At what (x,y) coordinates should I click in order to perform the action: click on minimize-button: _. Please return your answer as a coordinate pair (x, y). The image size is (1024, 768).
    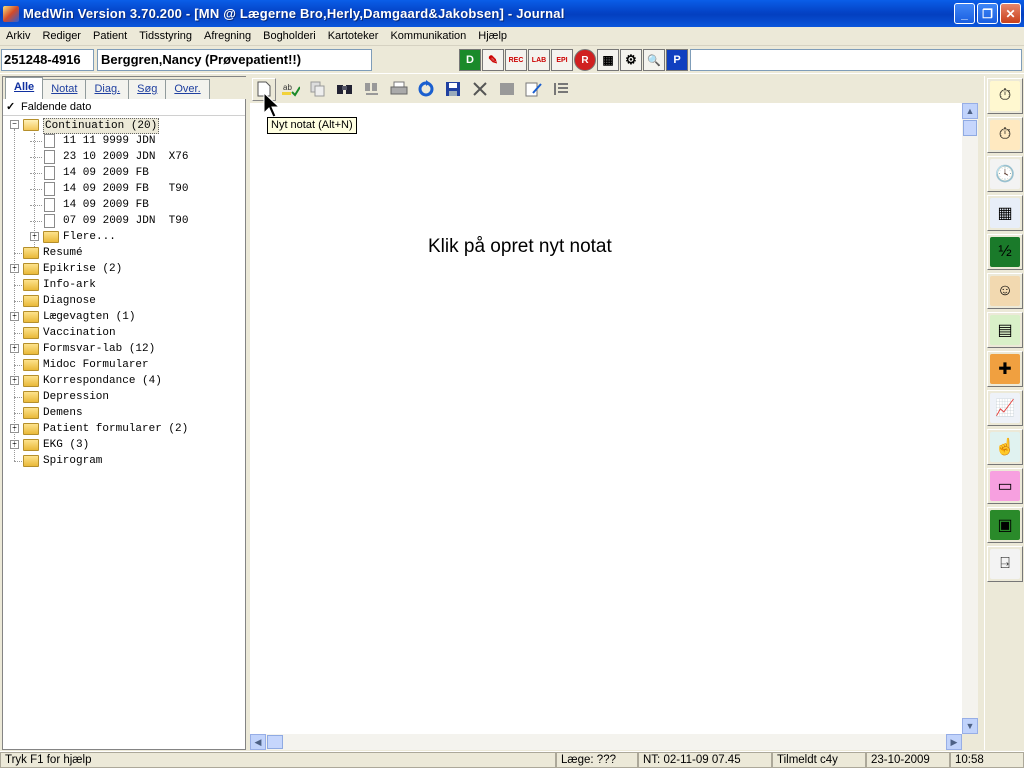
    Looking at the image, I should click on (964, 13).